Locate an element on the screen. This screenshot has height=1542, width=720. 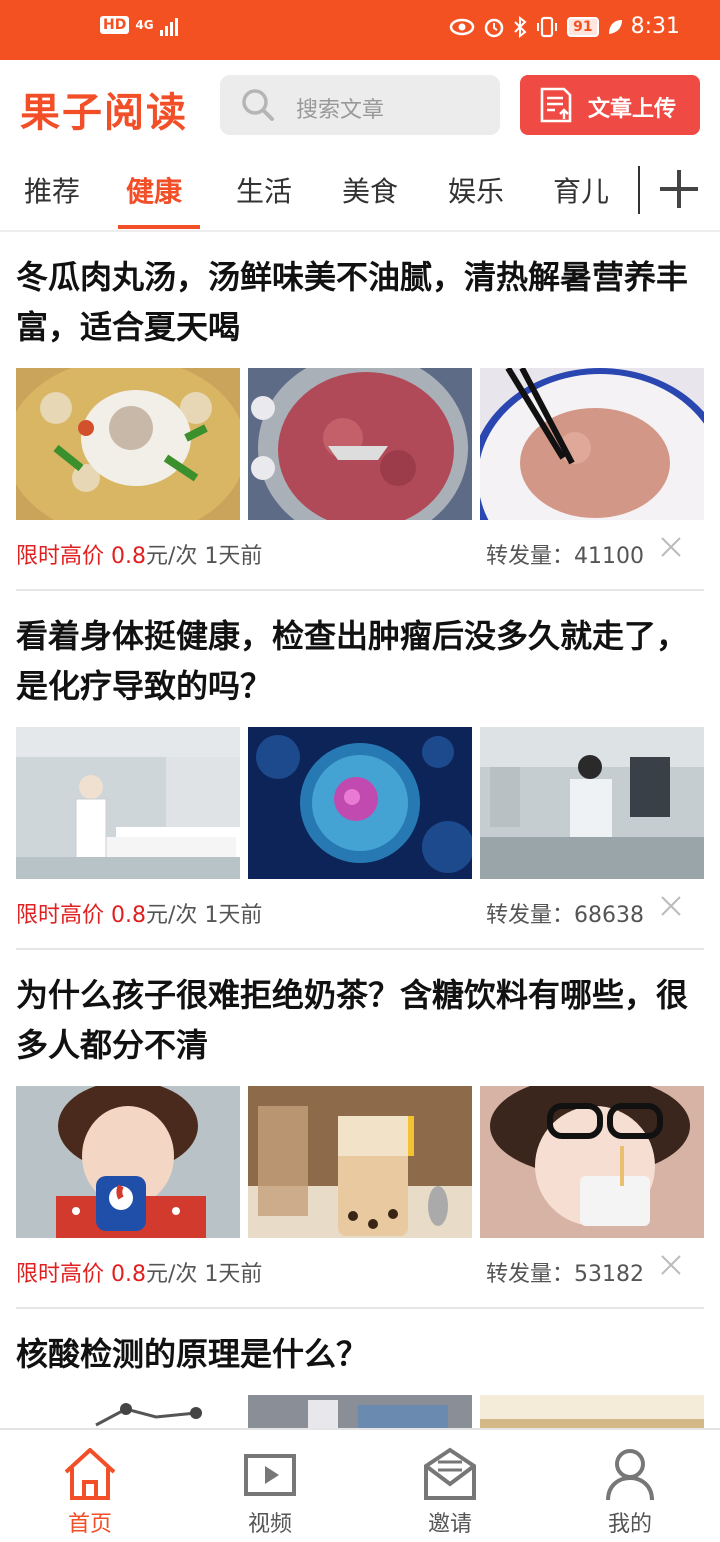
upload-article-button: 文章上传 is located at coordinates (610, 105).